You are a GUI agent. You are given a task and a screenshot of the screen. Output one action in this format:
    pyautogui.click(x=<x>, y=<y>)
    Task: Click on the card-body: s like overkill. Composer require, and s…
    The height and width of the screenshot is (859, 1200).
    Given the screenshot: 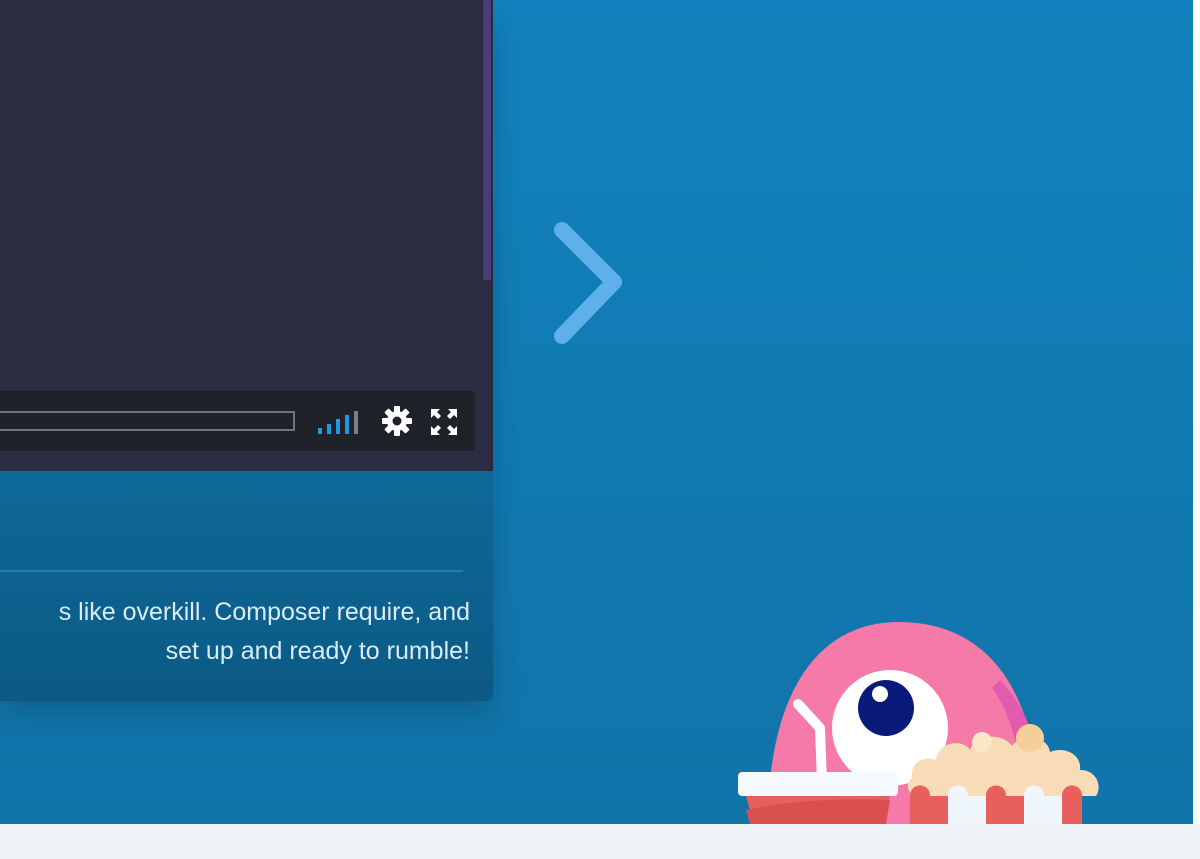 What is the action you would take?
    pyautogui.click(x=246, y=586)
    